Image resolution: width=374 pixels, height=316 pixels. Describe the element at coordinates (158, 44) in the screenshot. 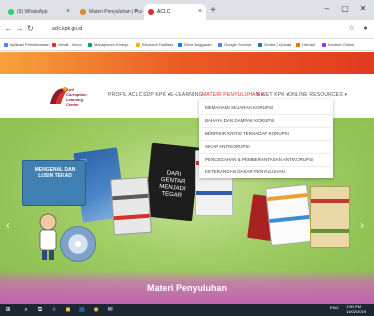

I see `bookmark-label: Ekonomi Fasilitas` at that location.